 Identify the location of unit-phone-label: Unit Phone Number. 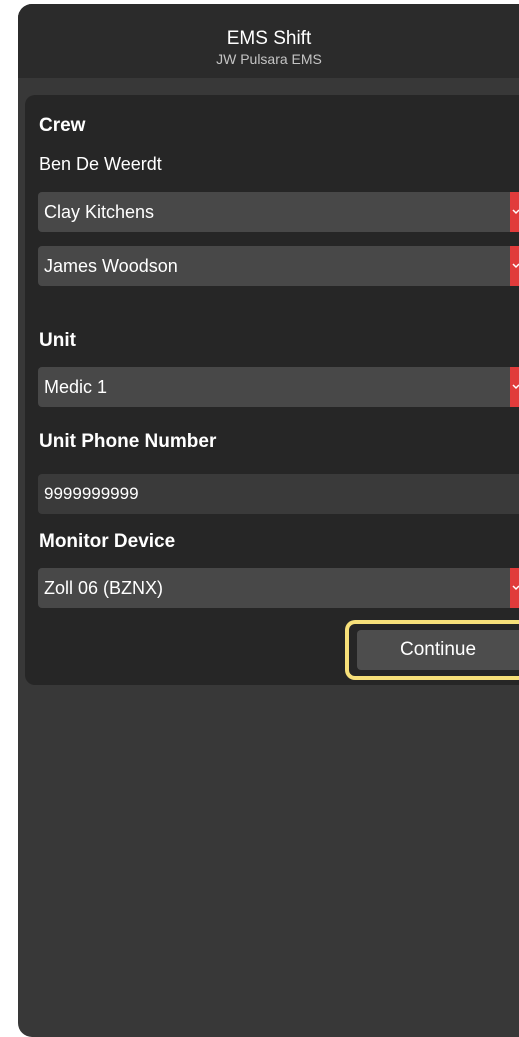
(128, 441).